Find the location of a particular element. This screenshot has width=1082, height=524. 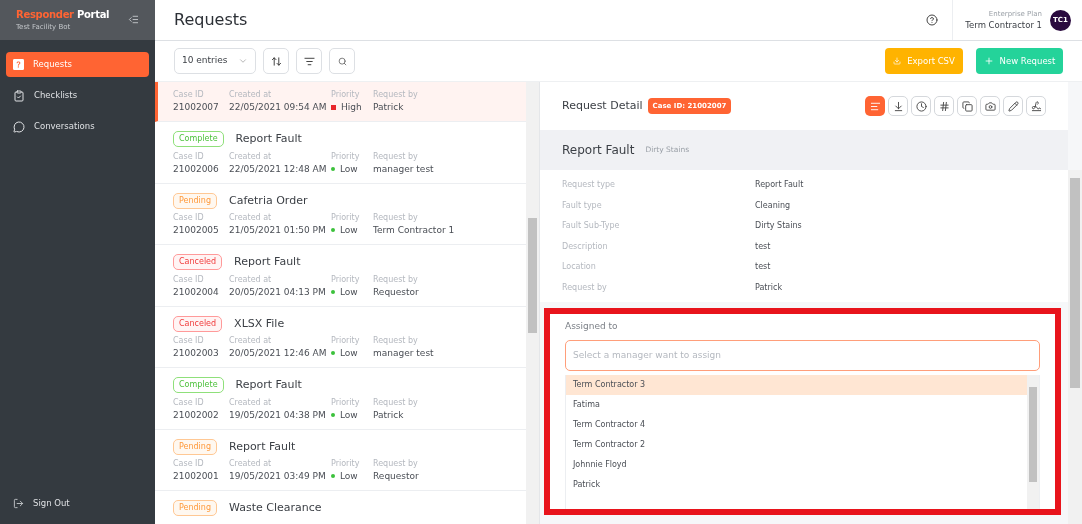

lines-button is located at coordinates (875, 106).